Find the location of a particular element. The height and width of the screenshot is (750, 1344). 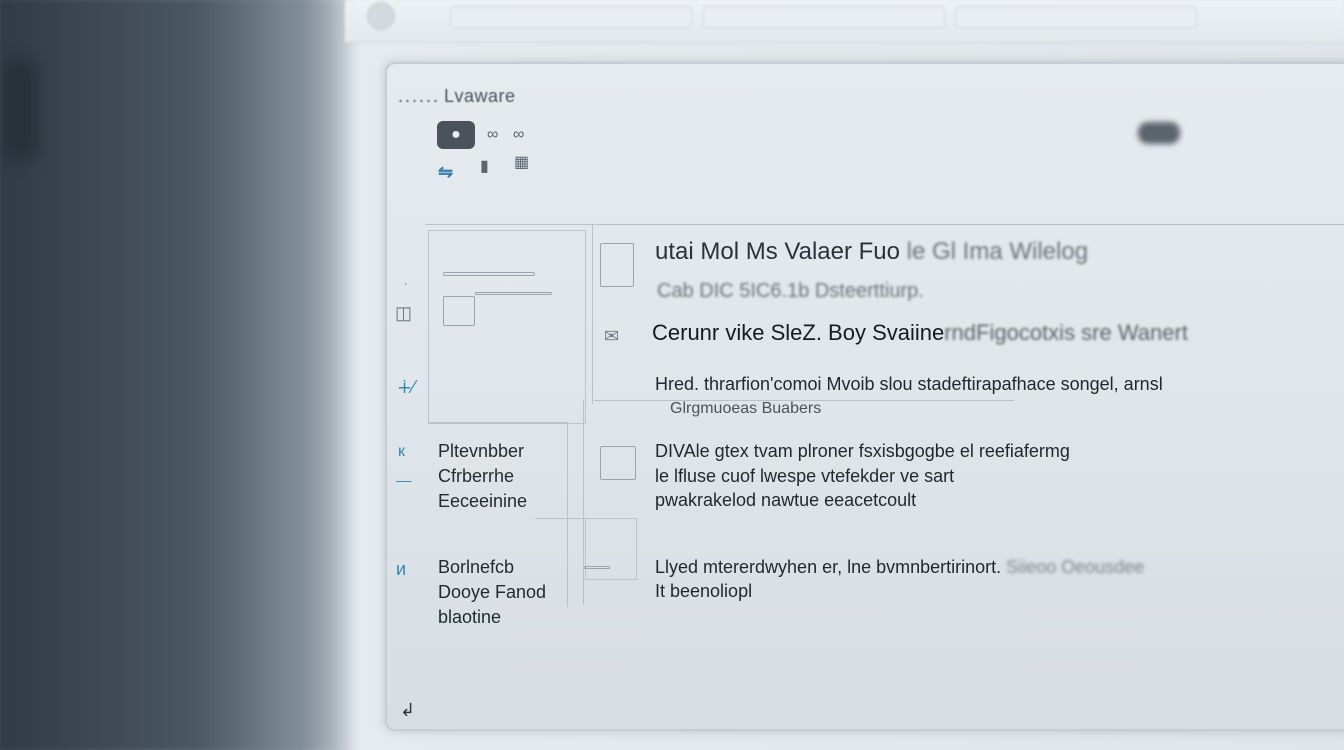

sidebar-item-line: Eeceeinine is located at coordinates (483, 501).